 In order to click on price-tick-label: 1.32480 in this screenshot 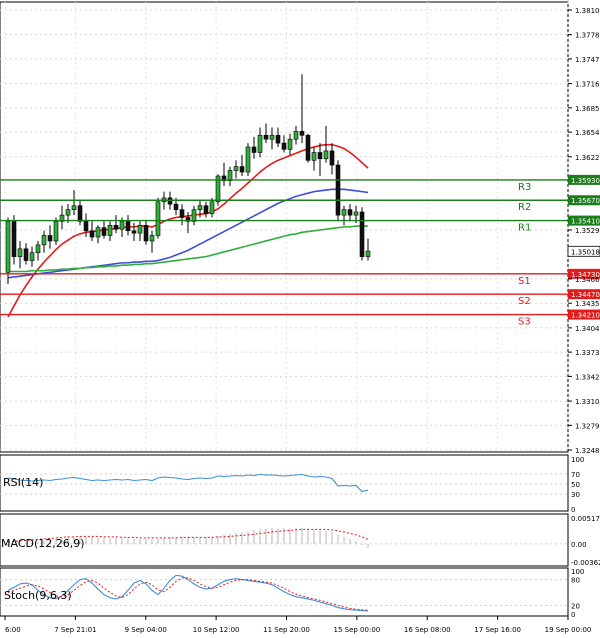, I will do `click(587, 451)`.